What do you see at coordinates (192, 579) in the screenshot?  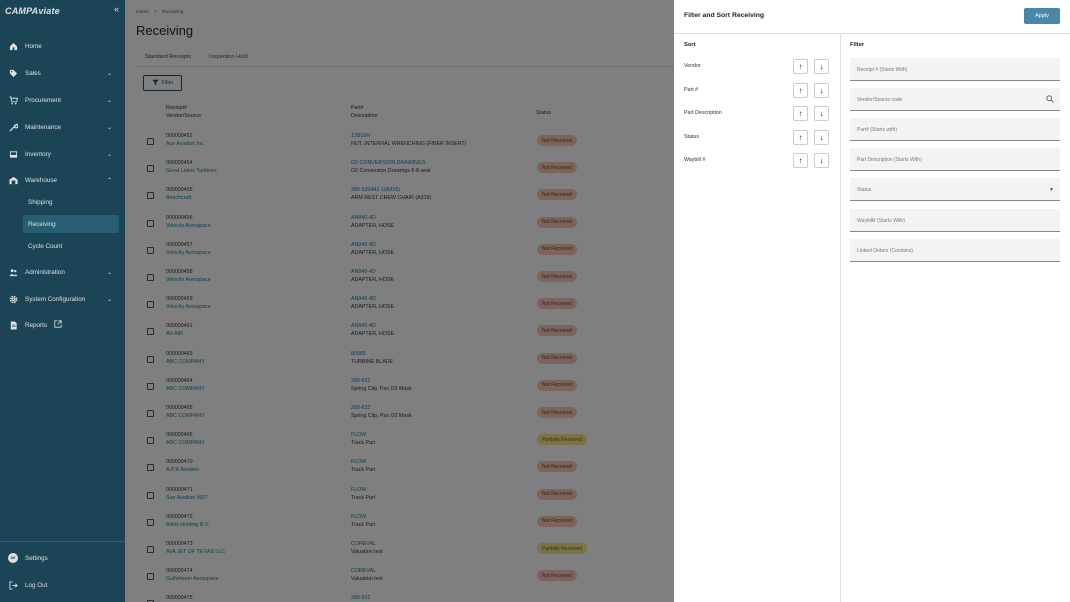 I see `vendor-link: Gulfstream Aerospace` at bounding box center [192, 579].